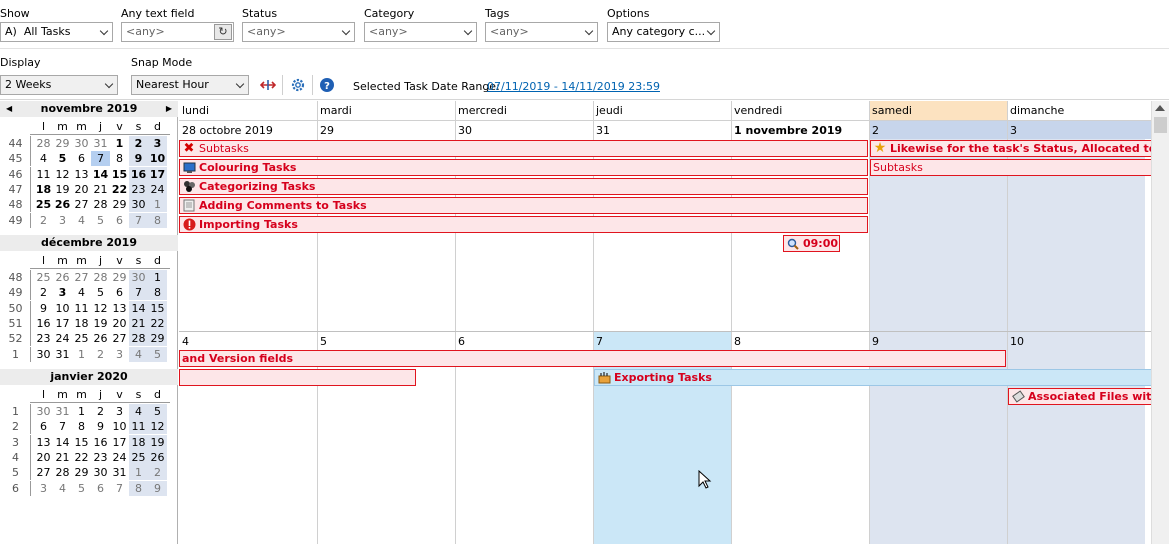  What do you see at coordinates (119, 308) in the screenshot?
I see `mini-calendar-day: 13` at bounding box center [119, 308].